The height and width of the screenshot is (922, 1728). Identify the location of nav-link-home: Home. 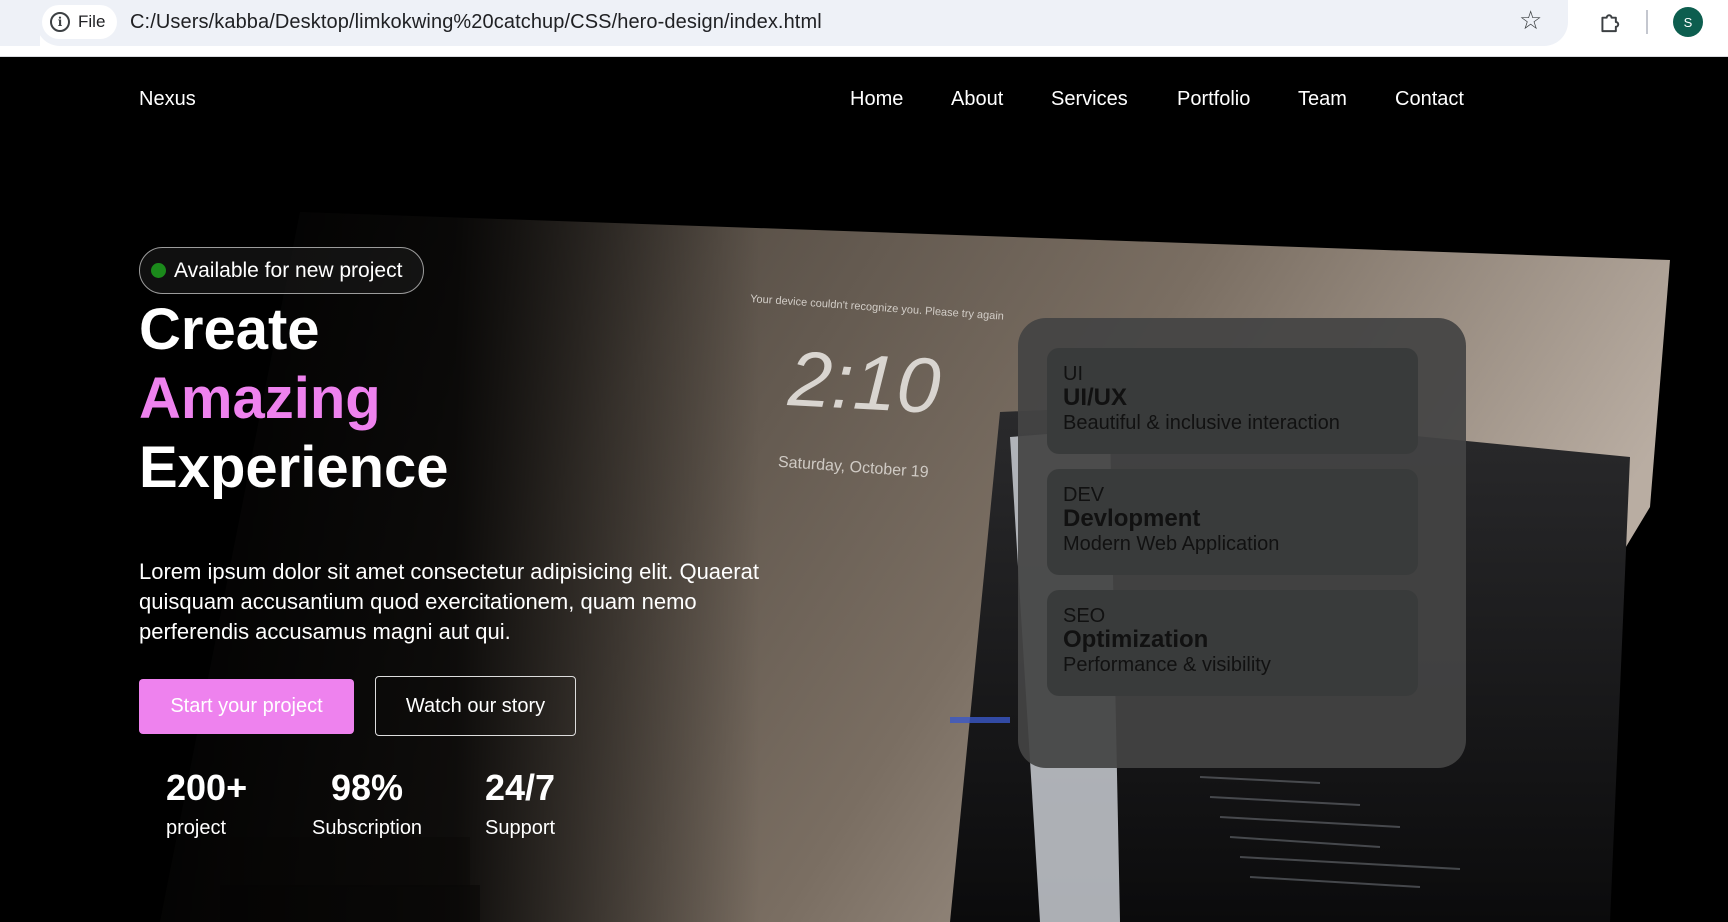
(876, 99).